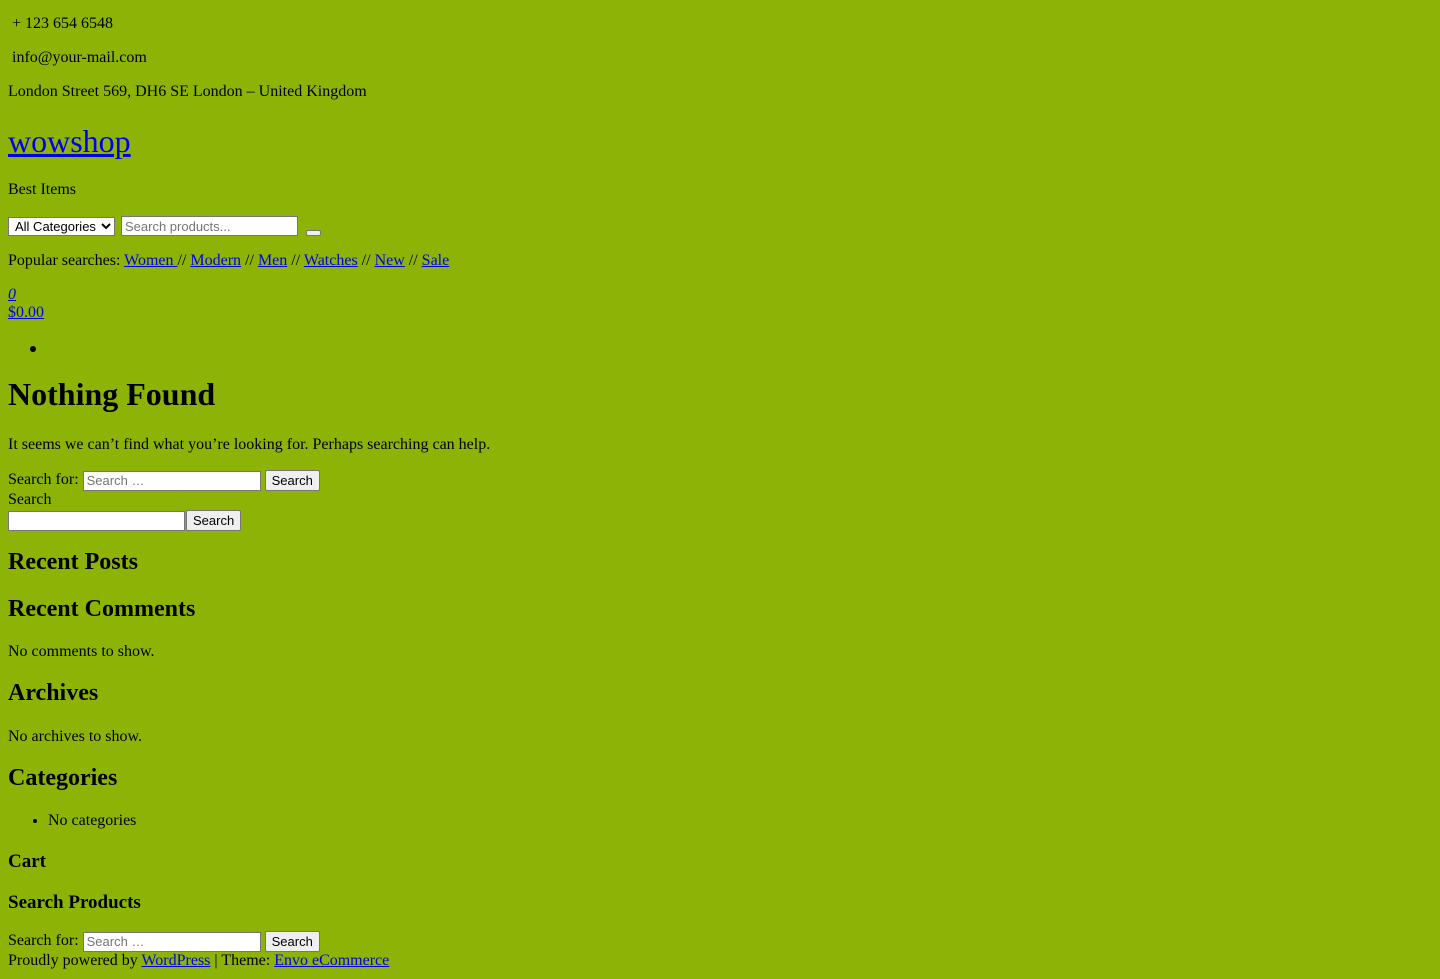  What do you see at coordinates (92, 821) in the screenshot?
I see `list-item: No categories` at bounding box center [92, 821].